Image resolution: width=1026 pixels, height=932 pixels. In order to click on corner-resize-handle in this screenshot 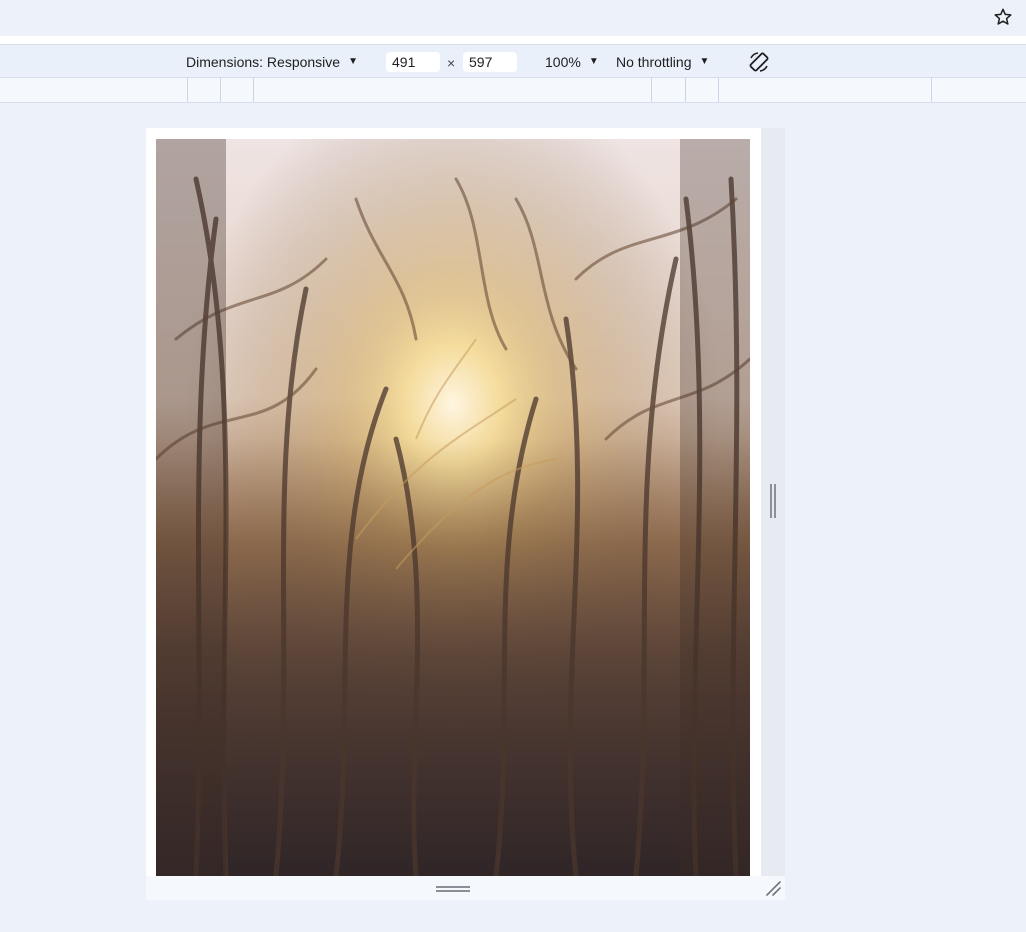, I will do `click(773, 888)`.